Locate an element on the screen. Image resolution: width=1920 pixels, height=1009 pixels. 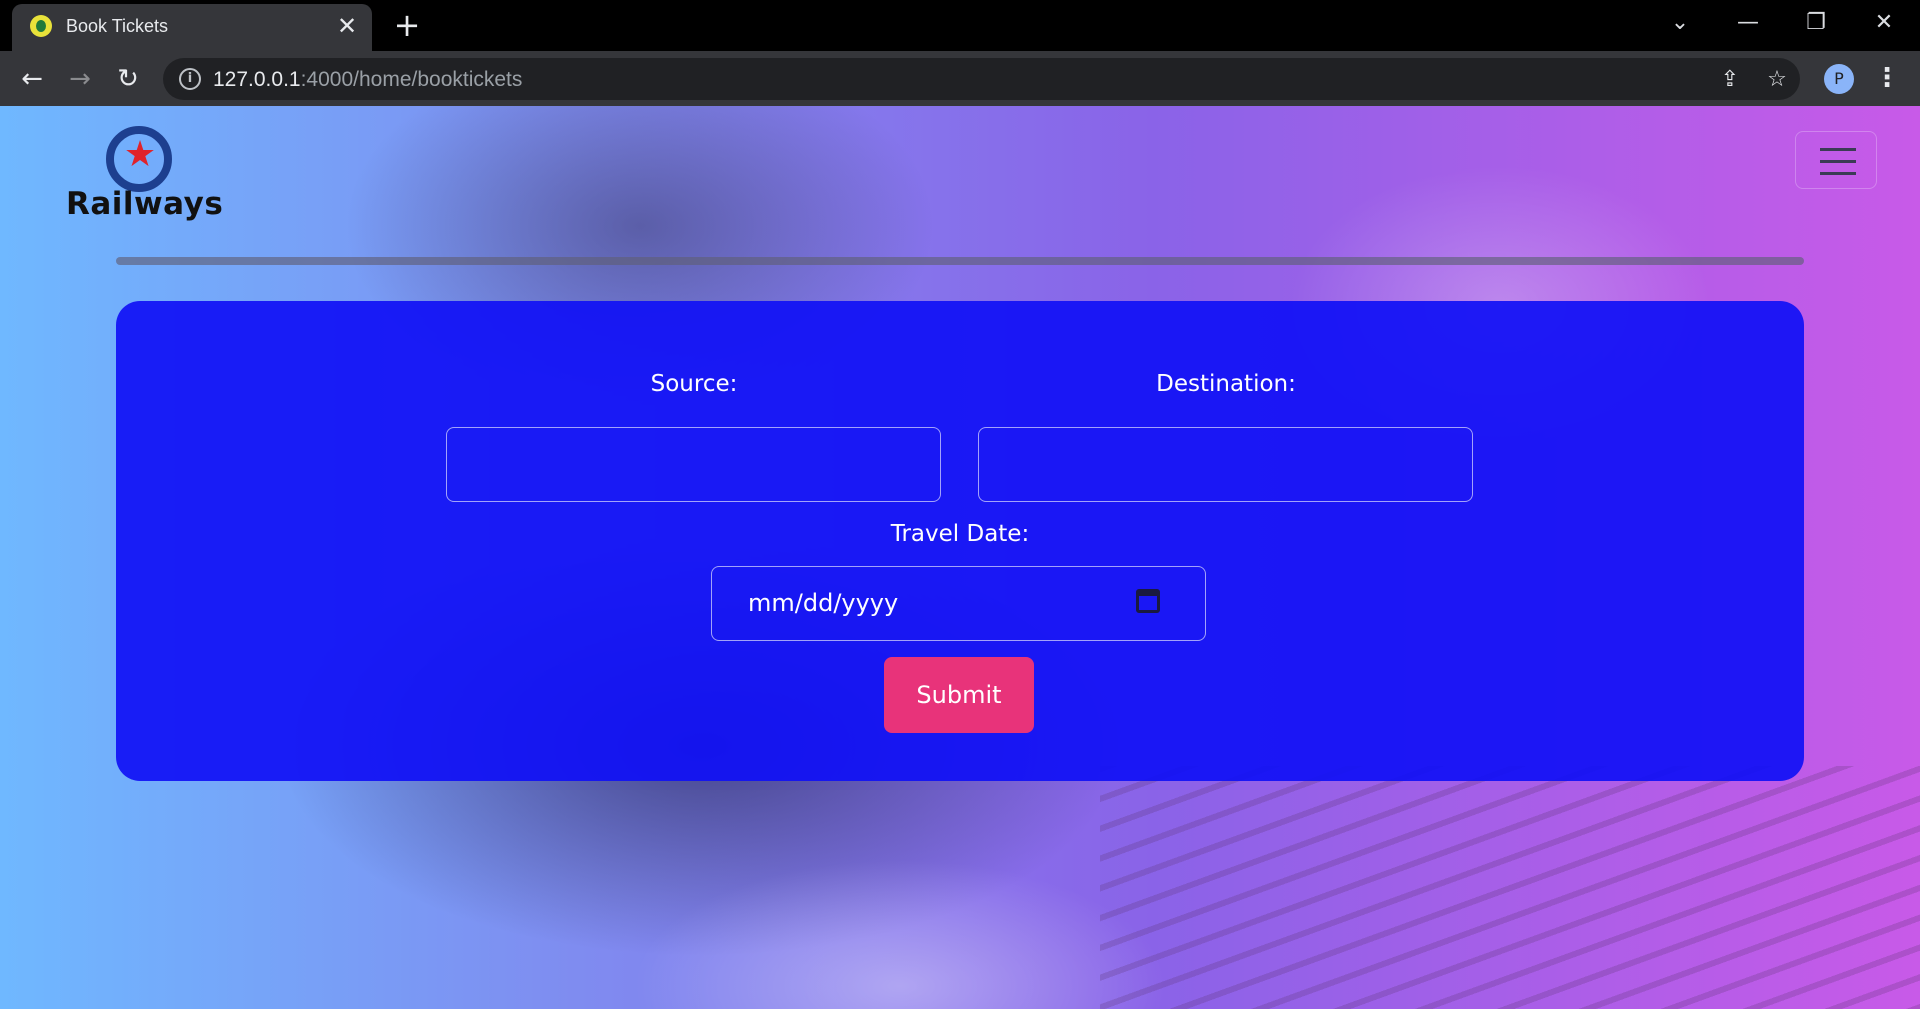
share-icon: ⇪ is located at coordinates (1730, 80).